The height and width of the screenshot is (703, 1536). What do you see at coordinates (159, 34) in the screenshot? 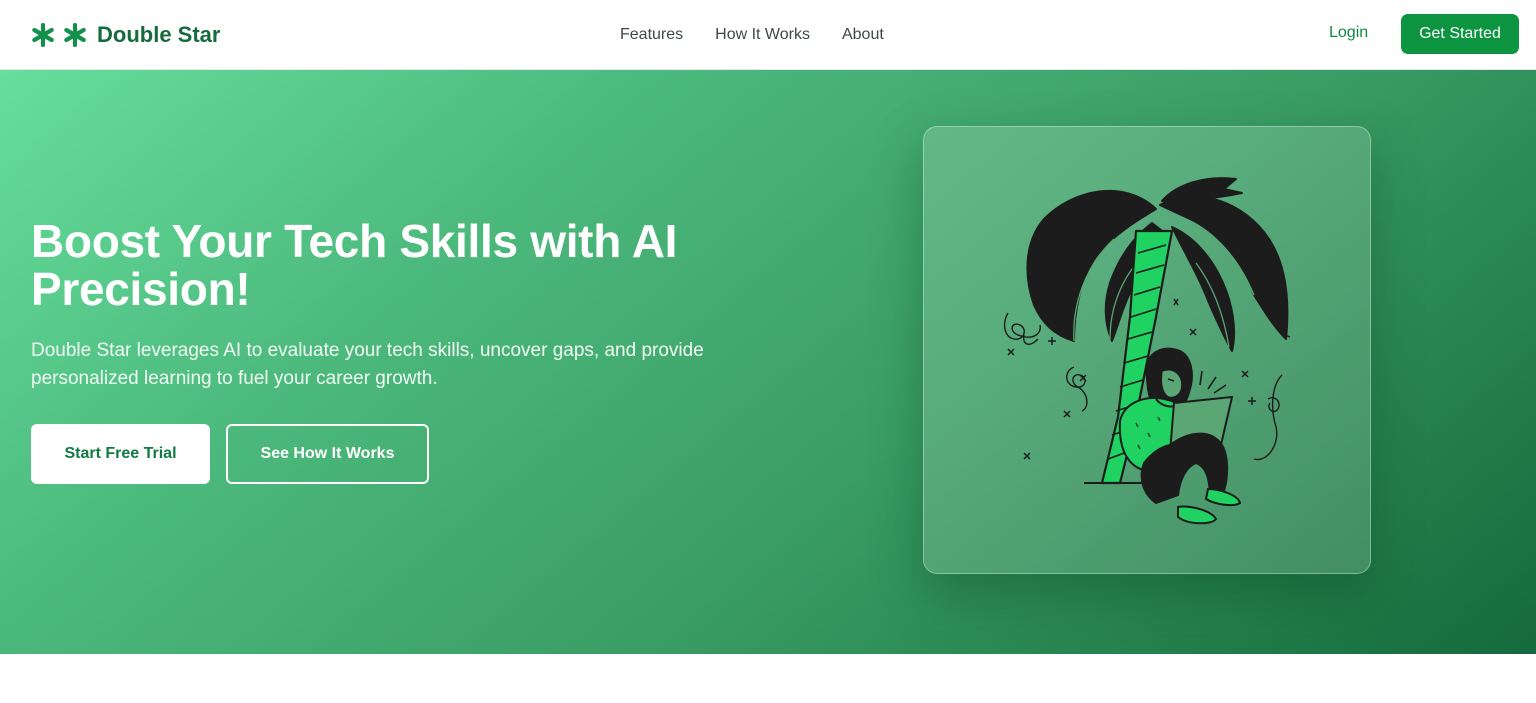
I see `brand-name: Double Star` at bounding box center [159, 34].